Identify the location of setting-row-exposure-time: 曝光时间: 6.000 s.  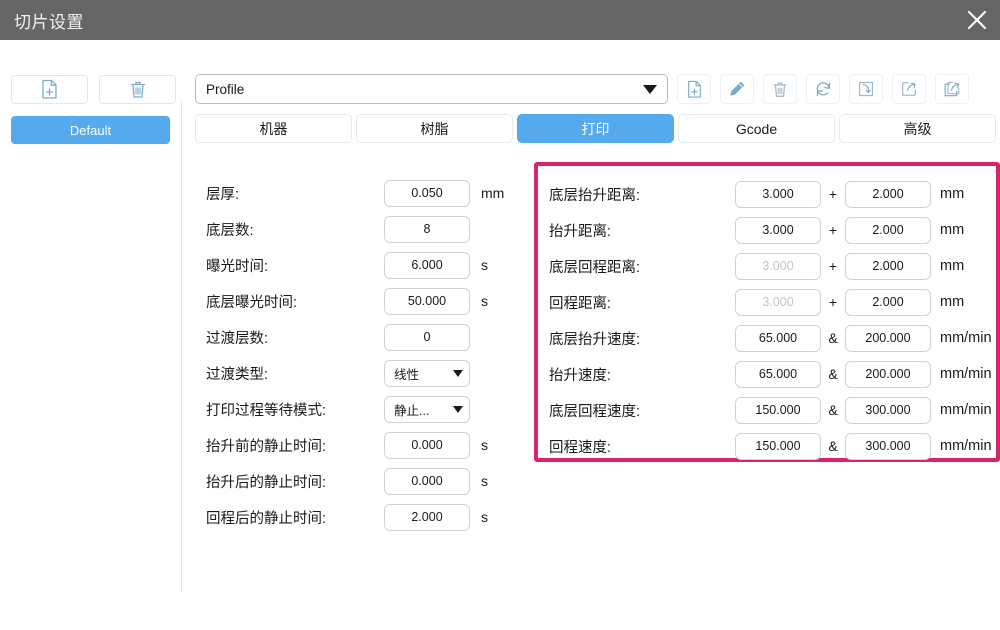
(356, 265).